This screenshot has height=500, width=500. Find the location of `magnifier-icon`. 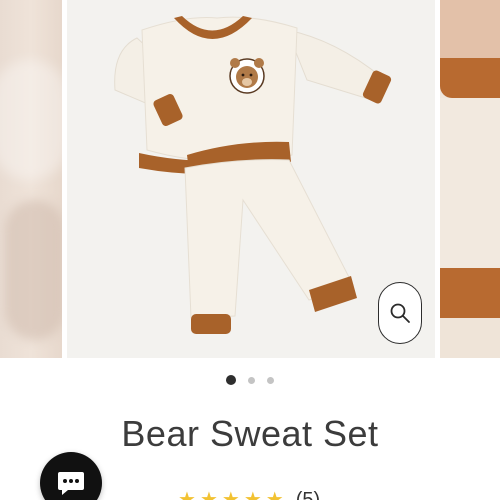

magnifier-icon is located at coordinates (400, 313).